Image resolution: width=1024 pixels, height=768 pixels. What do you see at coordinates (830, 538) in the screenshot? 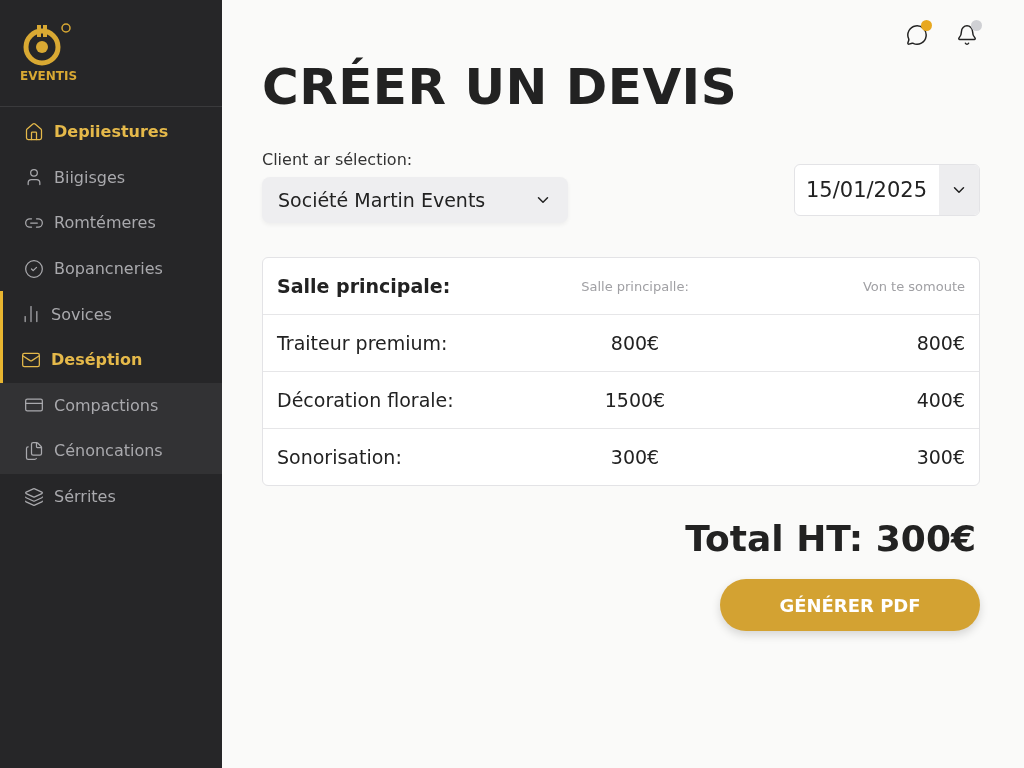
I see `total-amount: Total HT: 300€` at bounding box center [830, 538].